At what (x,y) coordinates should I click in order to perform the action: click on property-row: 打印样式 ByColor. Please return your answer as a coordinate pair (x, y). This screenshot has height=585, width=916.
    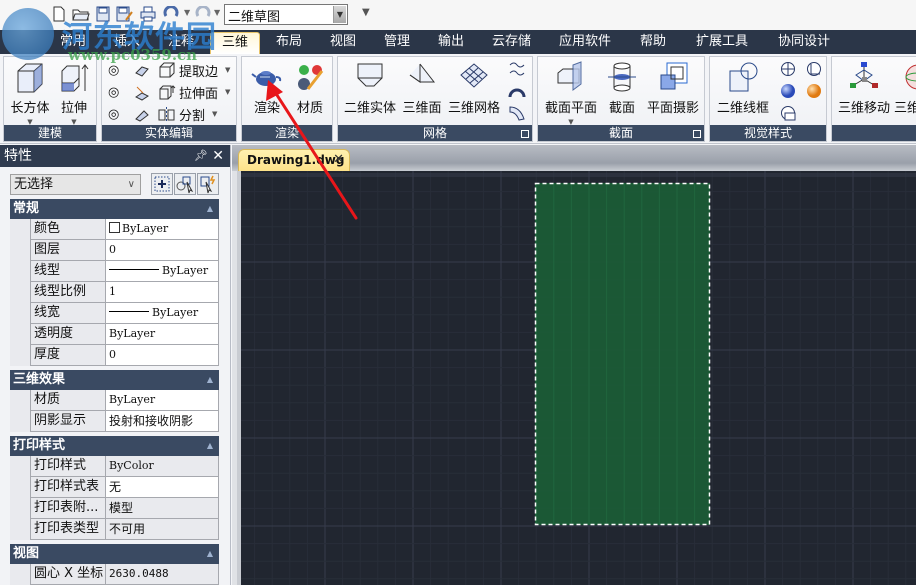
    Looking at the image, I should click on (114, 466).